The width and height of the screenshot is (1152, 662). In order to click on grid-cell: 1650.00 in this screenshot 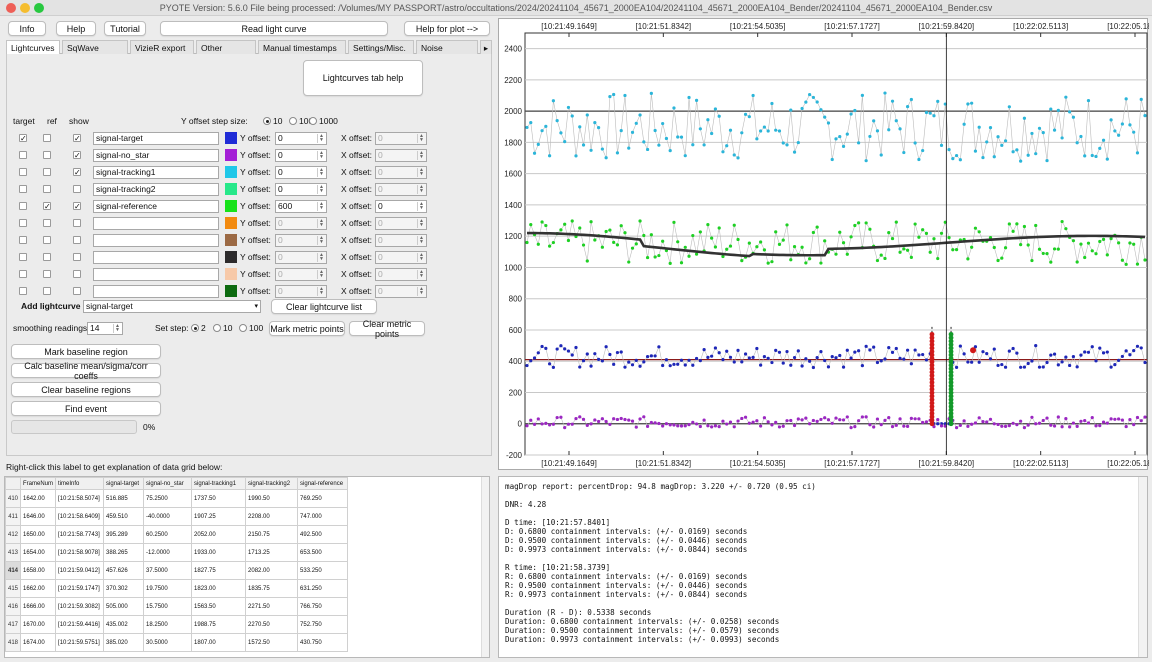, I will do `click(38, 534)`.